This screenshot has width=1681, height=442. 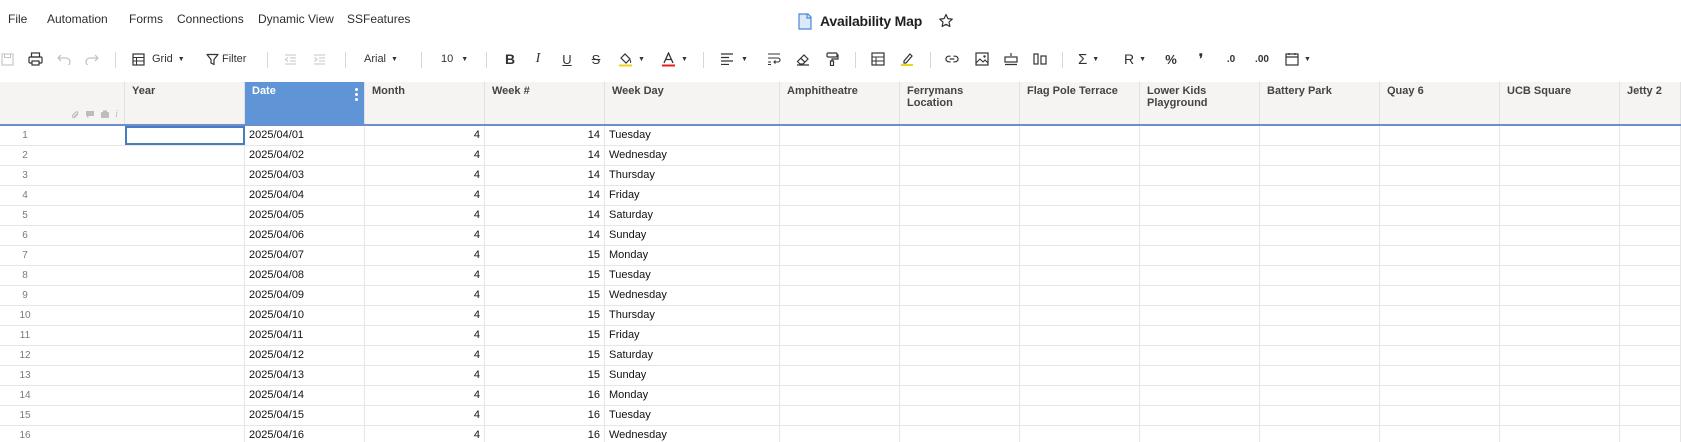 I want to click on image-icon, so click(x=982, y=59).